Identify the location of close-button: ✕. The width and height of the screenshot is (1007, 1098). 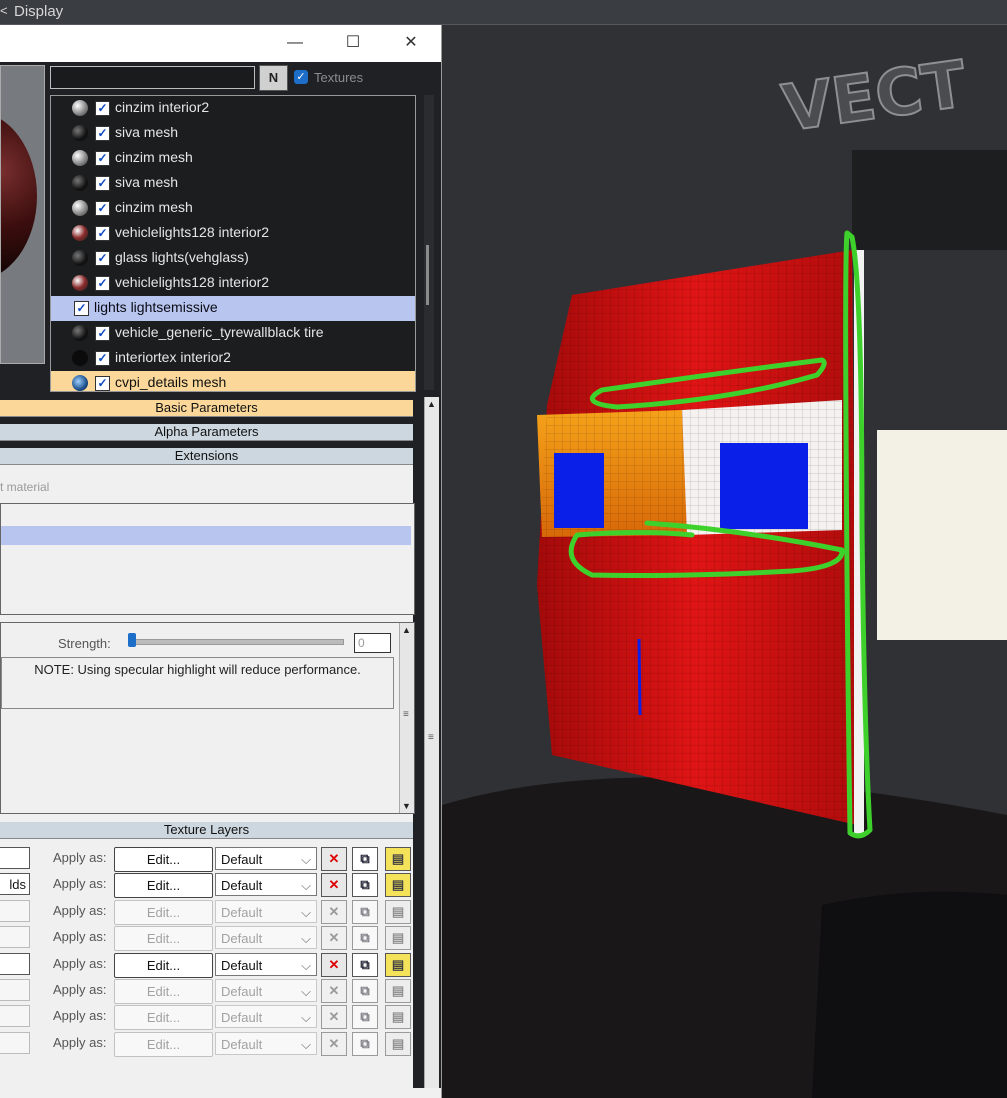
(411, 43).